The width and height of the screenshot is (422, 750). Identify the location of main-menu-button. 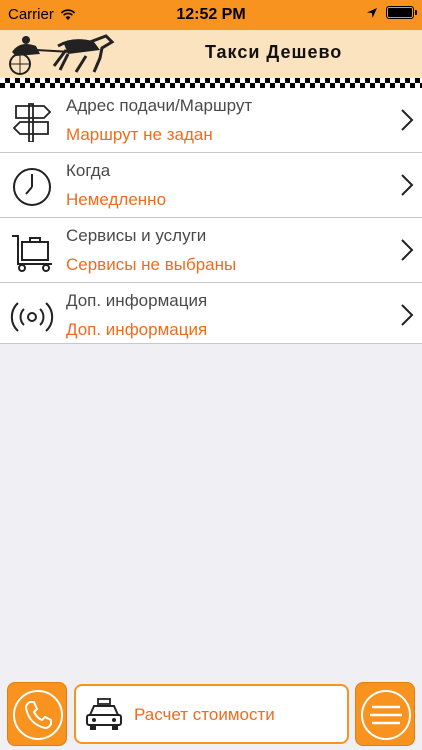
(385, 714).